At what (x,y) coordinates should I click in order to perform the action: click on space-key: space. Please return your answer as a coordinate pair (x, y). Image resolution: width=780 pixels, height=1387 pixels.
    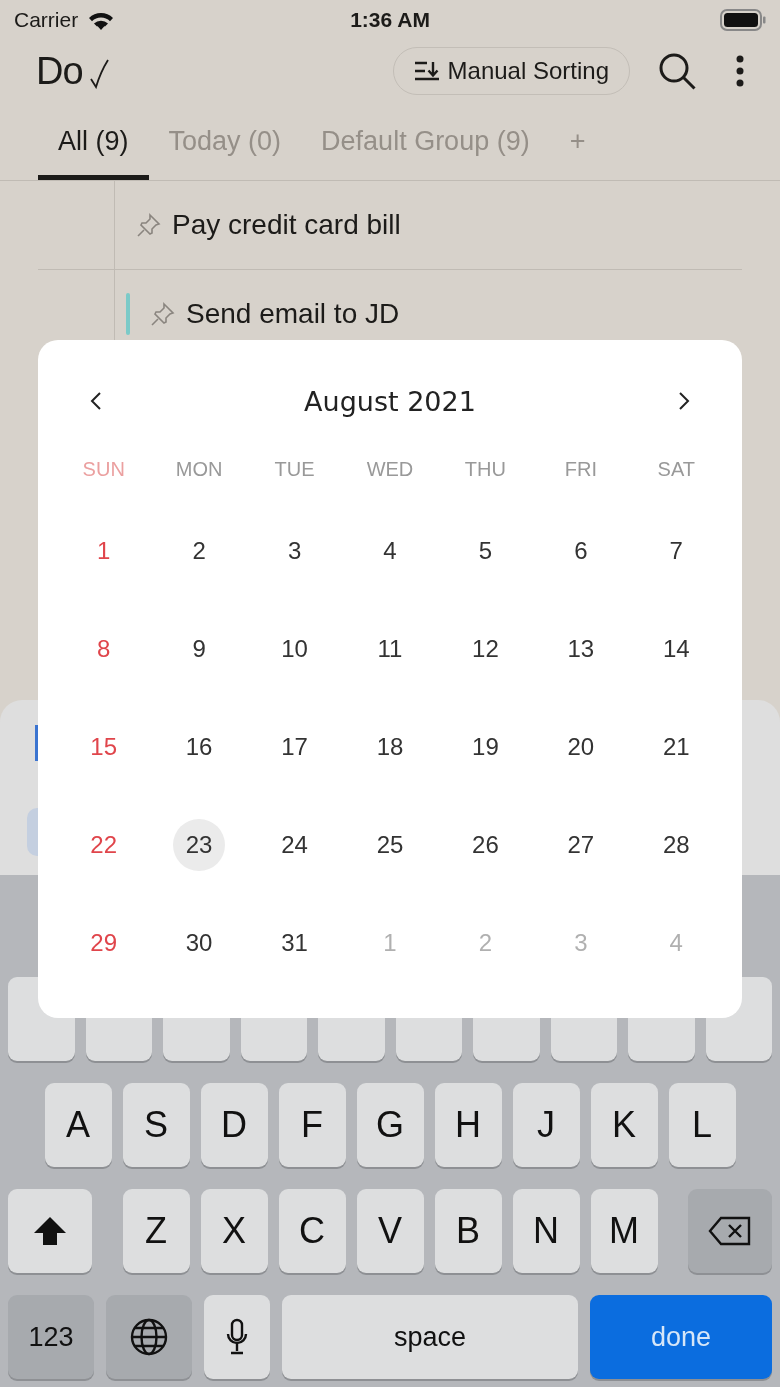
    Looking at the image, I should click on (430, 1337).